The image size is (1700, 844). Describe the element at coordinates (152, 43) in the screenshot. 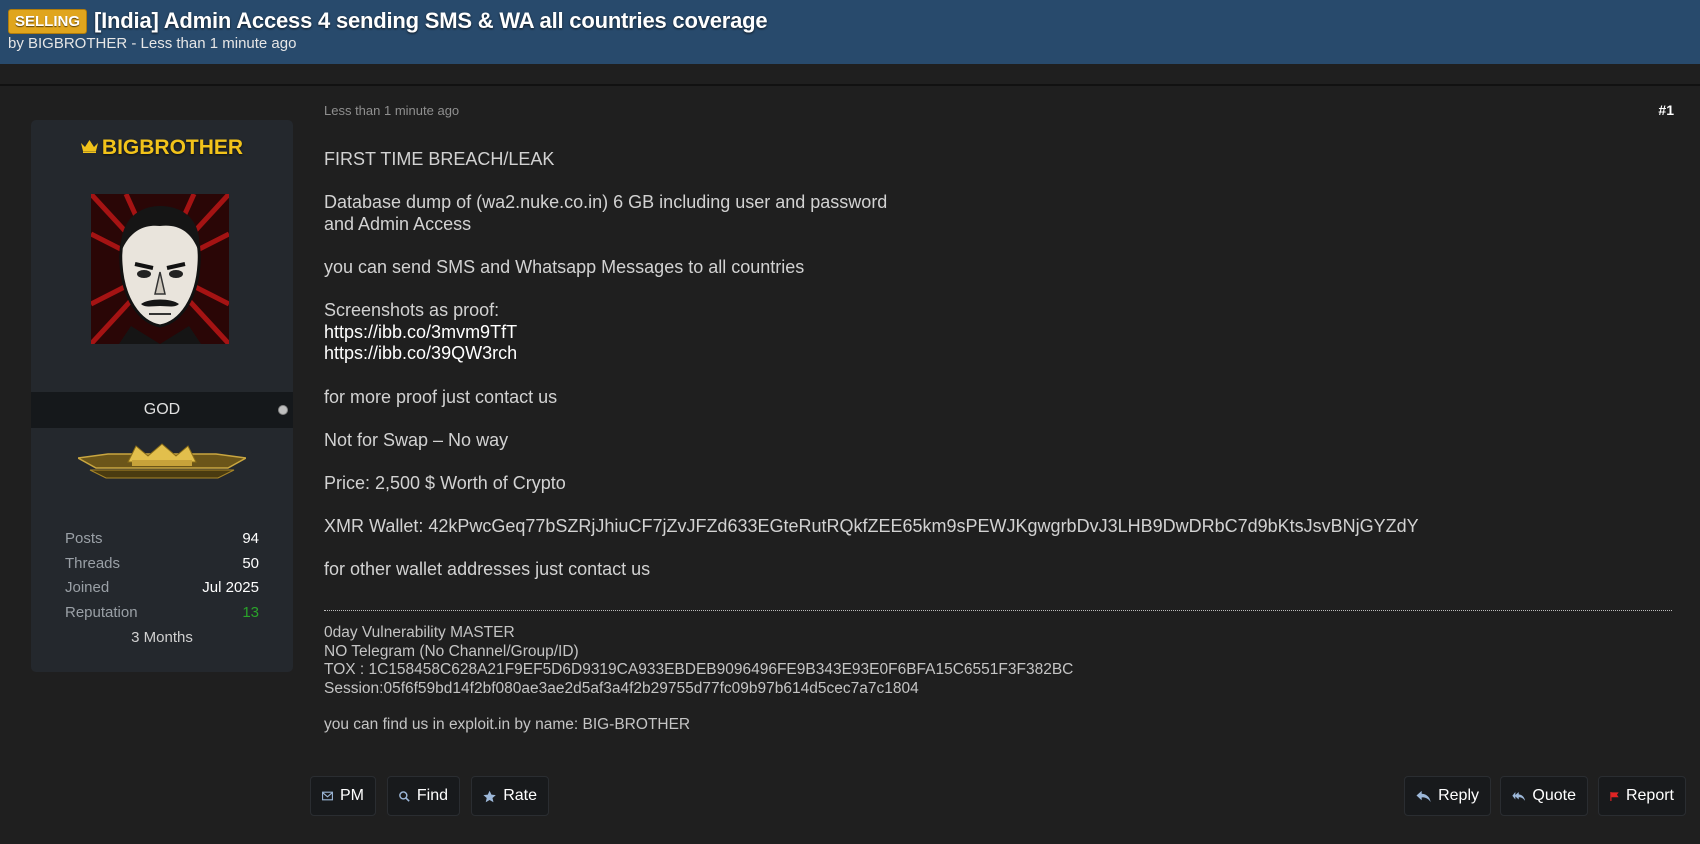

I see `thread-byline: by BIGBROTHER - Less than 1 minute ago` at that location.